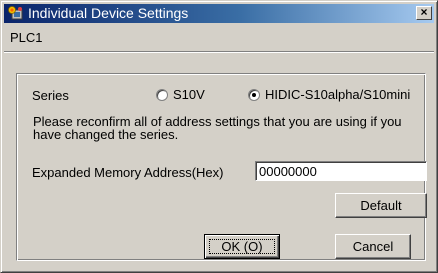 The width and height of the screenshot is (438, 273). What do you see at coordinates (341, 171) in the screenshot?
I see `memory-address-input` at bounding box center [341, 171].